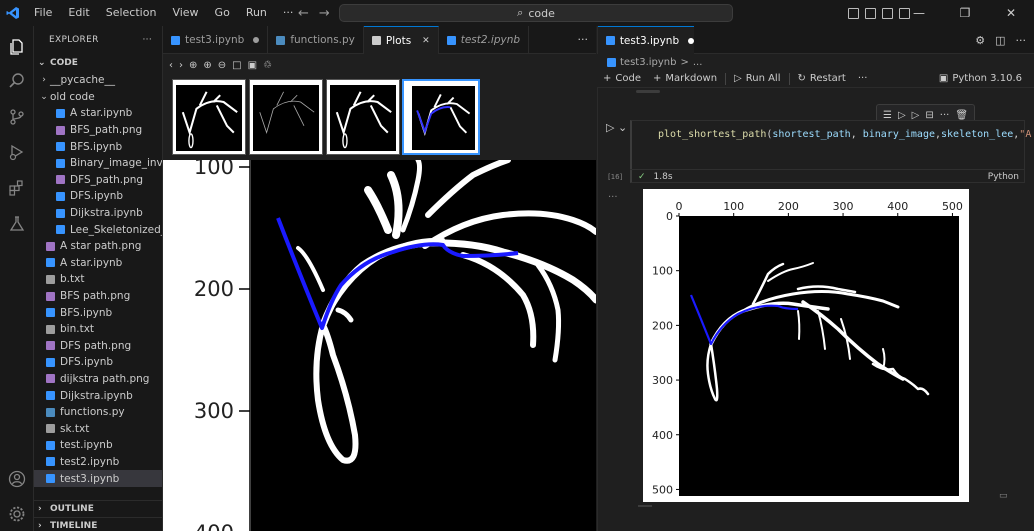 The height and width of the screenshot is (531, 1034). Describe the element at coordinates (613, 197) in the screenshot. I see `output-more-button: ···` at that location.